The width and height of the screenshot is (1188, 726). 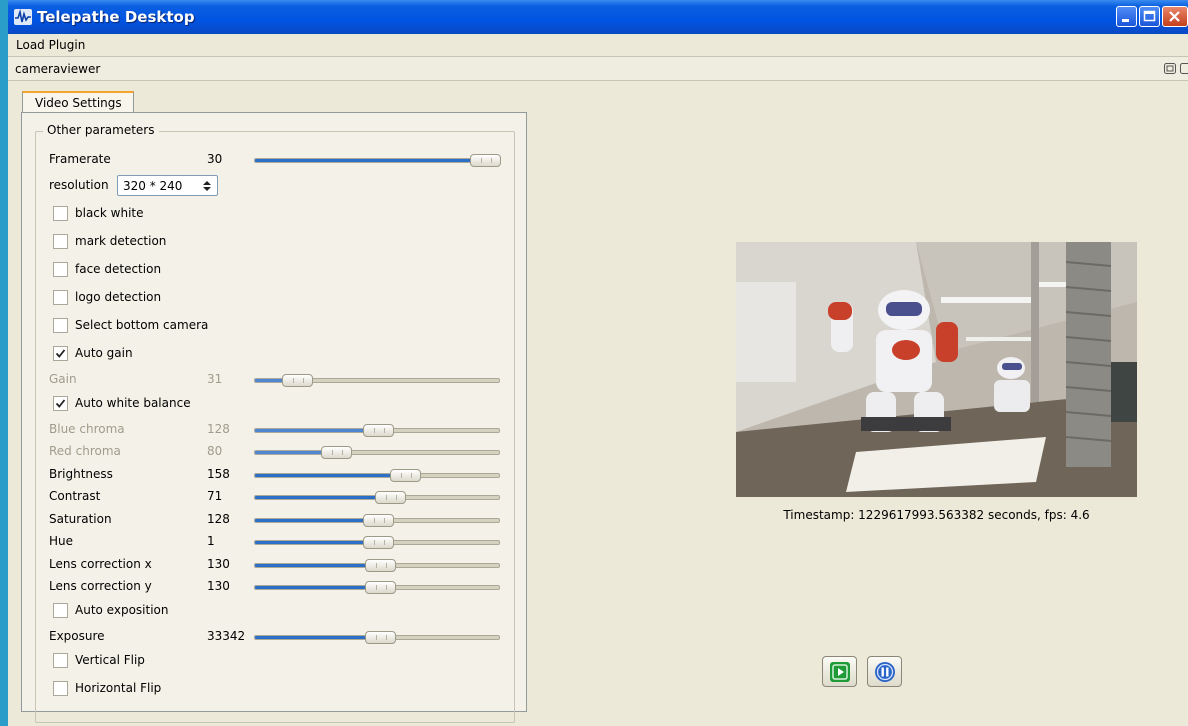 I want to click on lens-correction-y-slider, so click(x=377, y=587).